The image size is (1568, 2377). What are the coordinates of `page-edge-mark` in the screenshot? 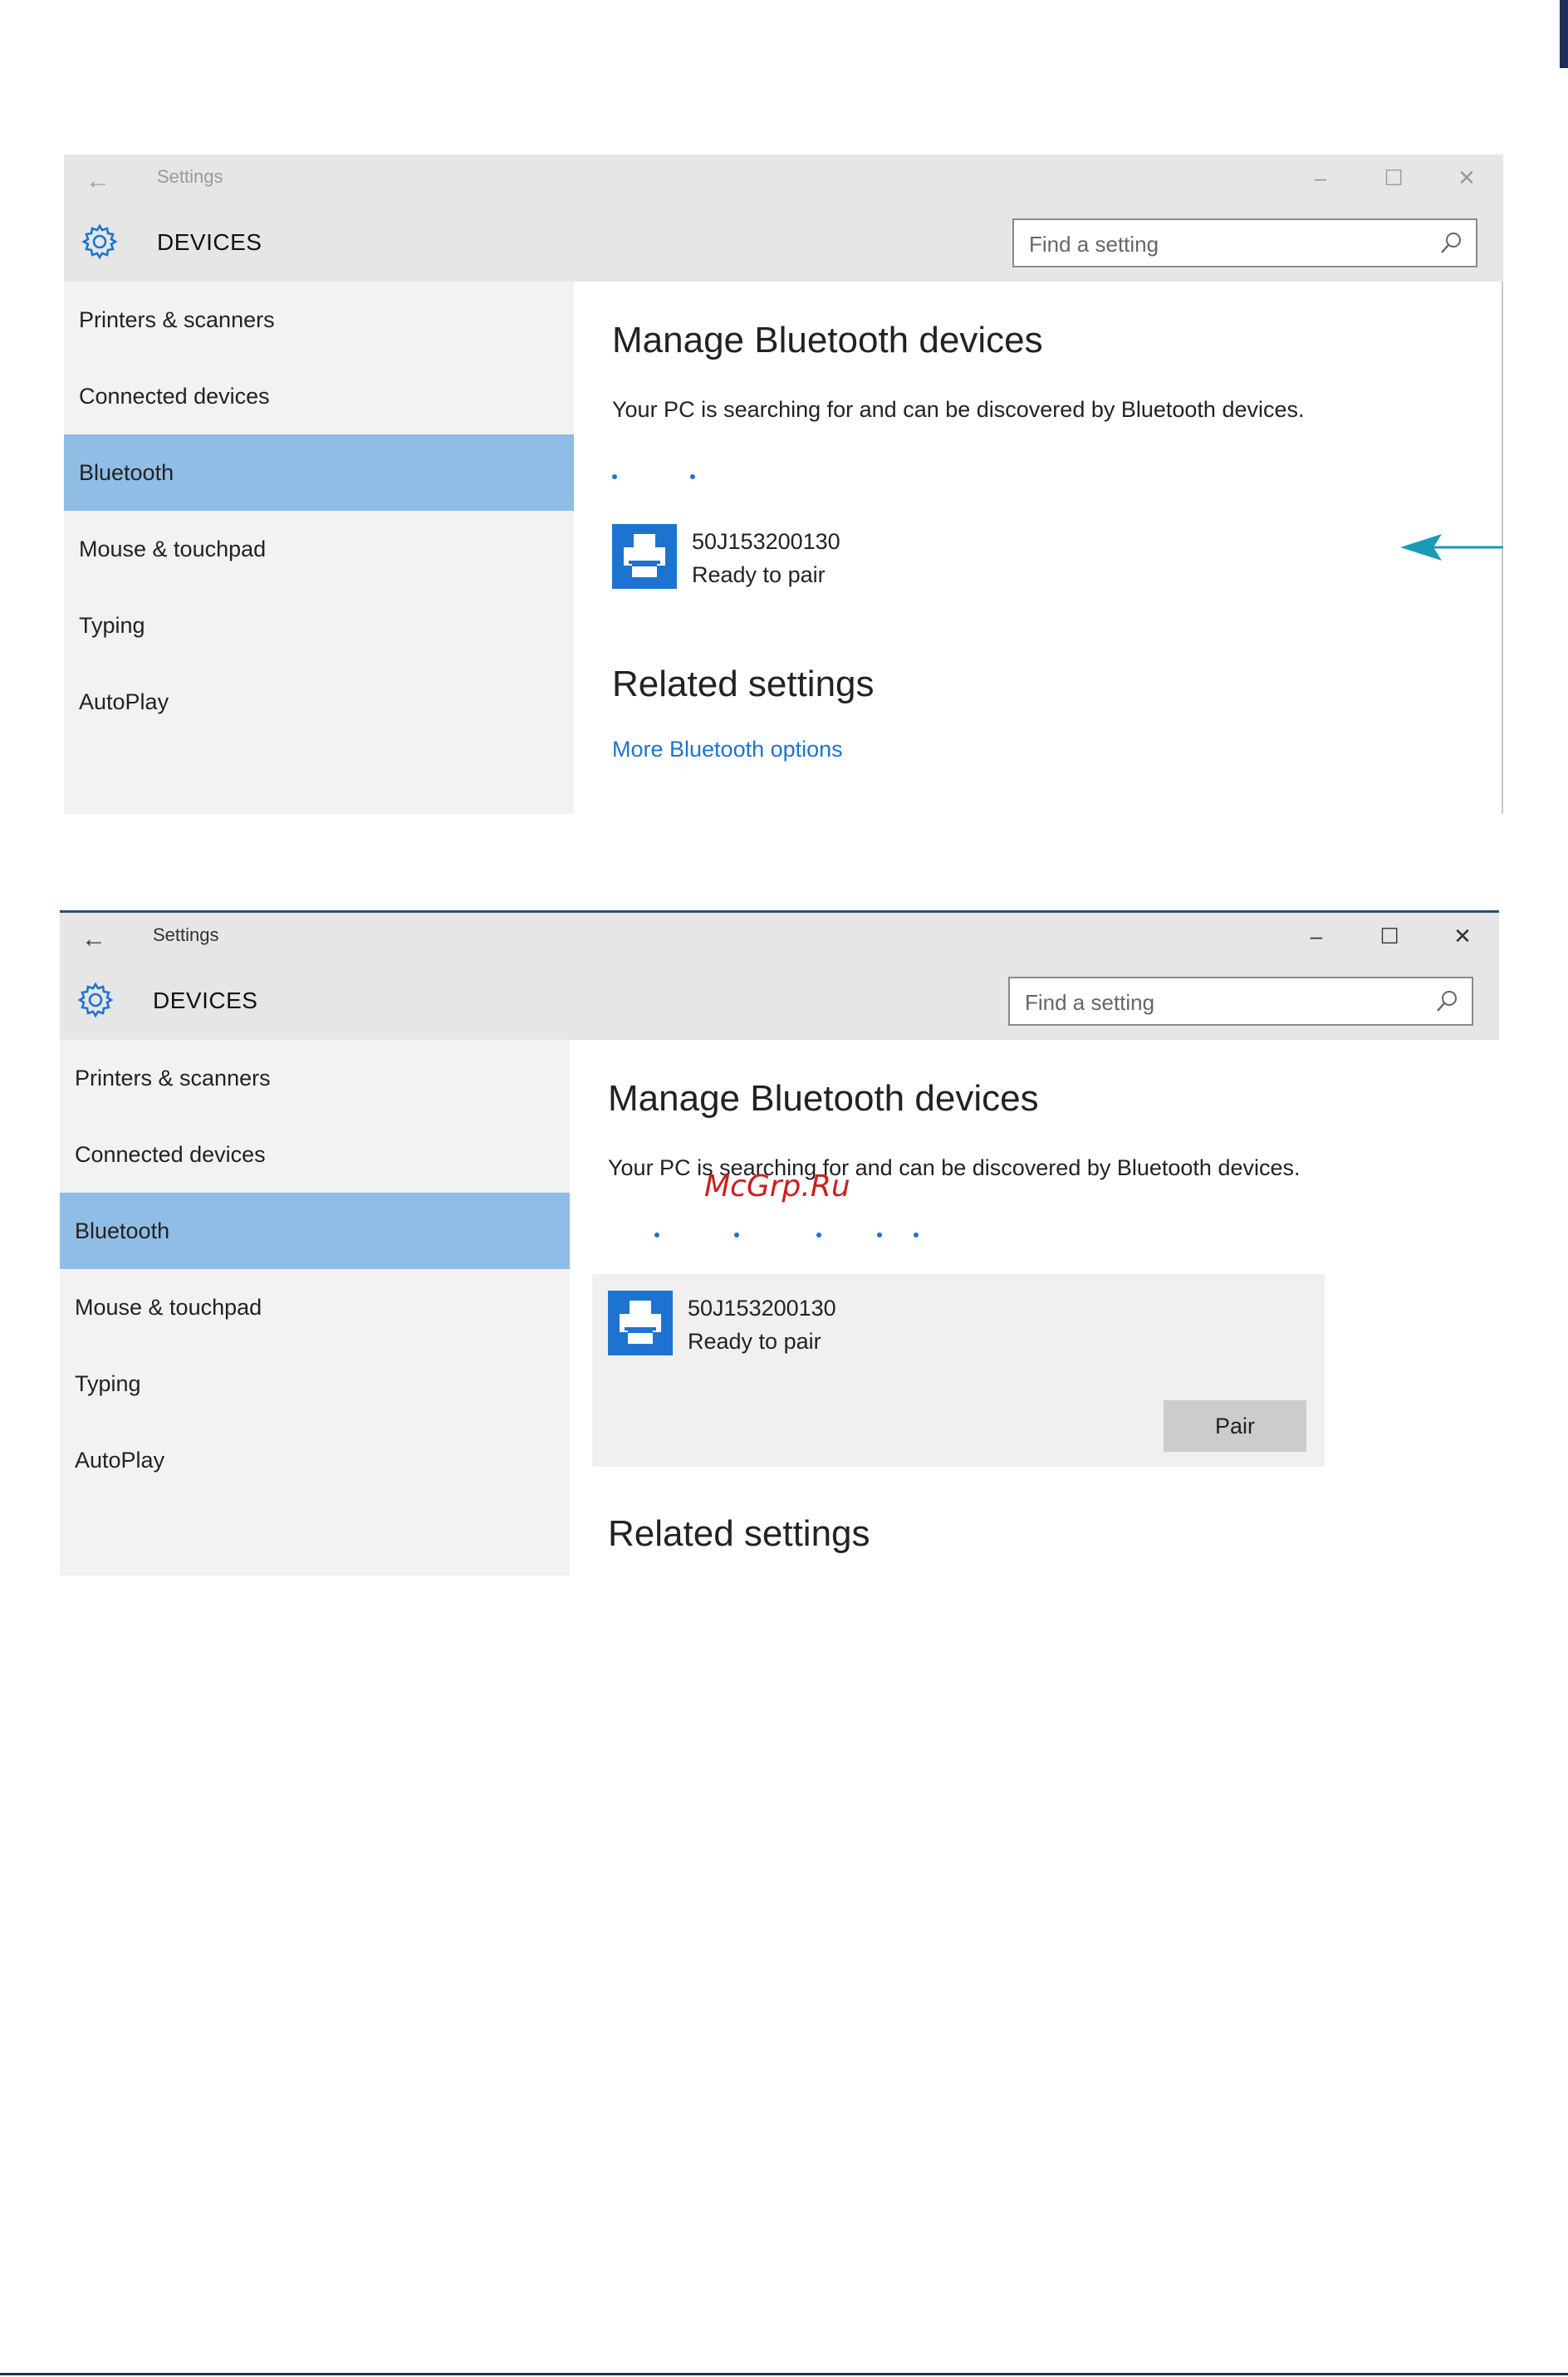 It's located at (1564, 34).